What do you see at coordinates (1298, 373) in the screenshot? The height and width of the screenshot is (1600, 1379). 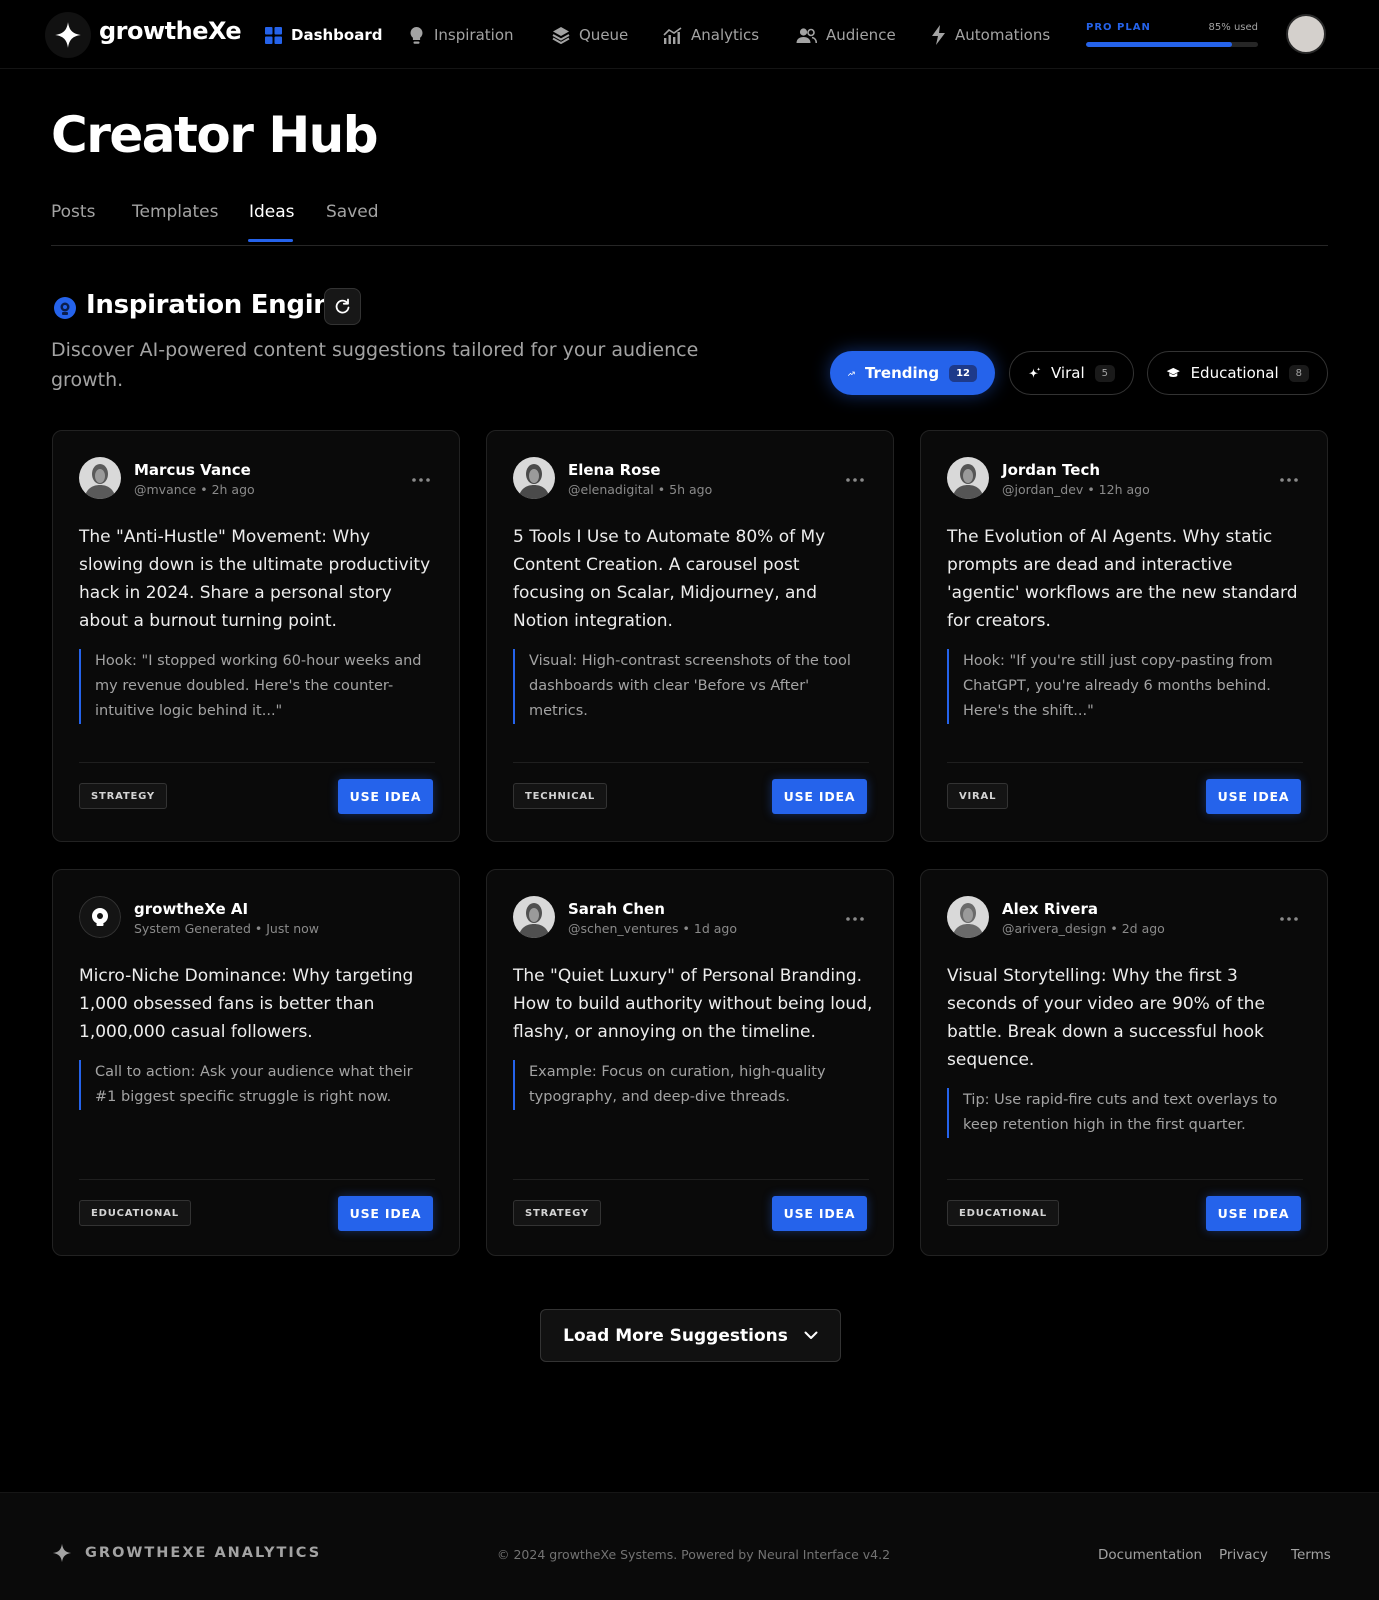 I see `filter-count: 8` at bounding box center [1298, 373].